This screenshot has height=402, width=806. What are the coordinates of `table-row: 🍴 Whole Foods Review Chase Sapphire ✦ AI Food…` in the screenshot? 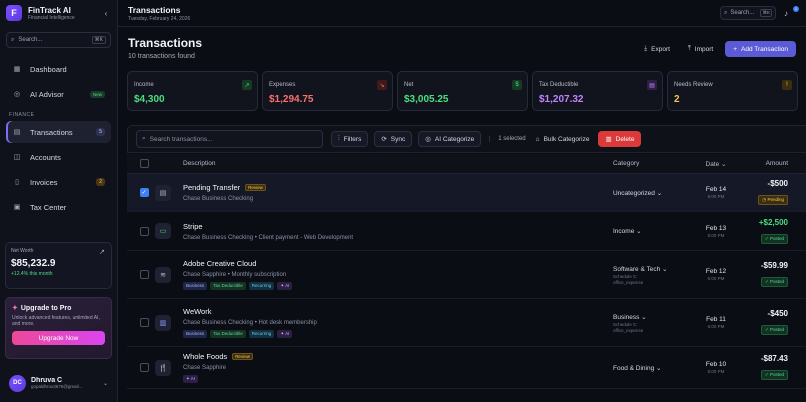 It's located at (466, 368).